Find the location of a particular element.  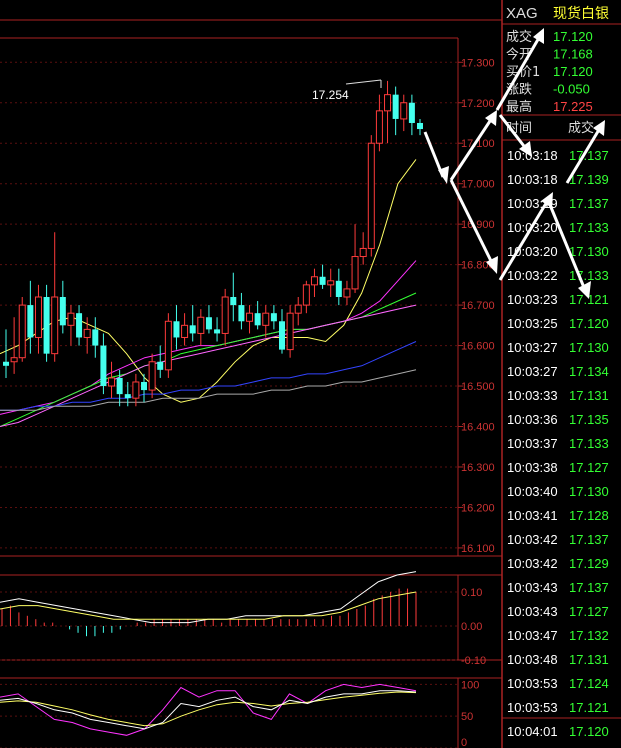

price-tick-label: 17.200 is located at coordinates (478, 104).